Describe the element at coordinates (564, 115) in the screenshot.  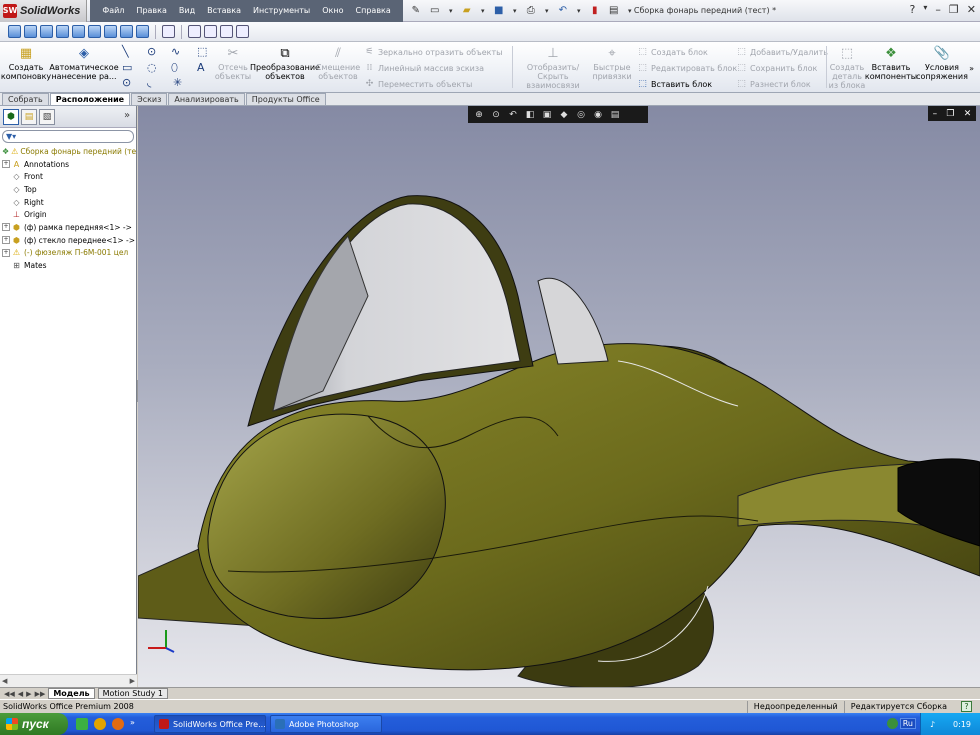
I see `display-style-icon: ◆` at that location.